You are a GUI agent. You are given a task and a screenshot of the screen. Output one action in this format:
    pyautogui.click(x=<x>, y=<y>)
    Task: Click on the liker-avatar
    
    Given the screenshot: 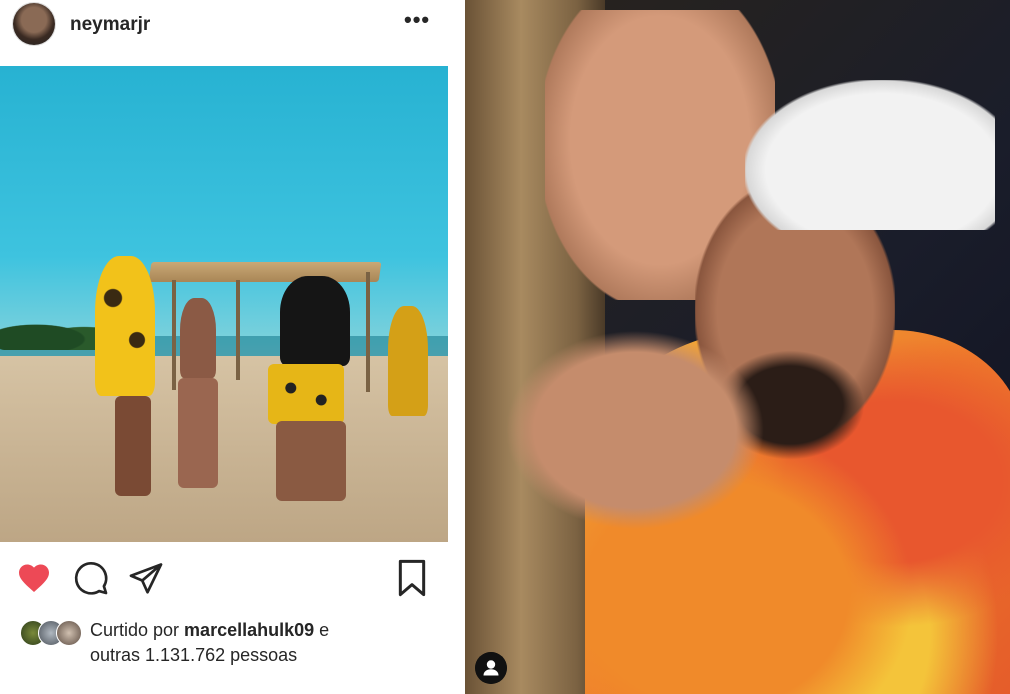 What is the action you would take?
    pyautogui.click(x=69, y=633)
    